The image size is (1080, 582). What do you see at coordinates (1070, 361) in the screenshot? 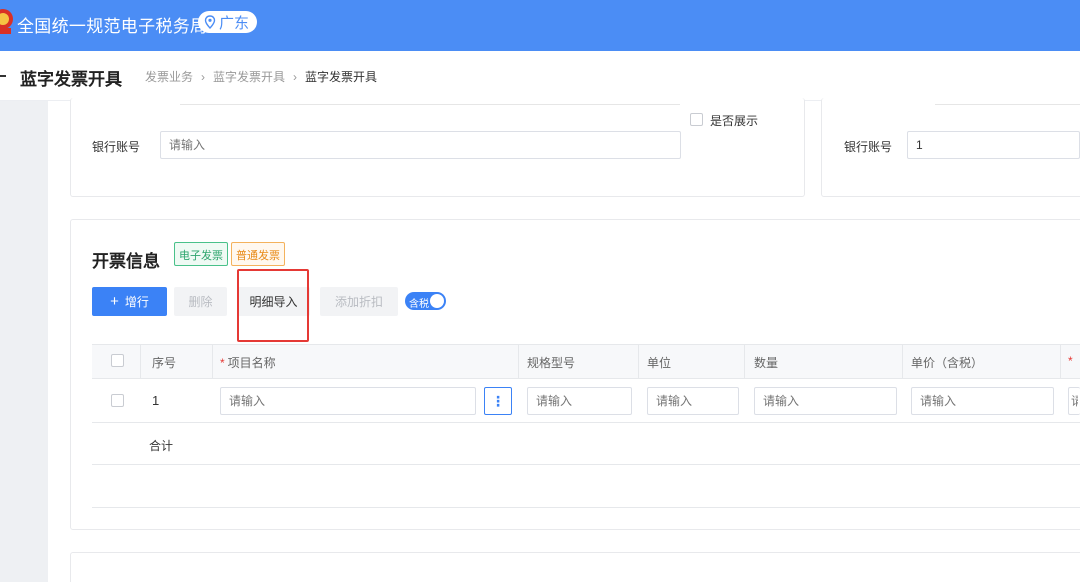
I see `column-header-amount: *` at bounding box center [1070, 361].